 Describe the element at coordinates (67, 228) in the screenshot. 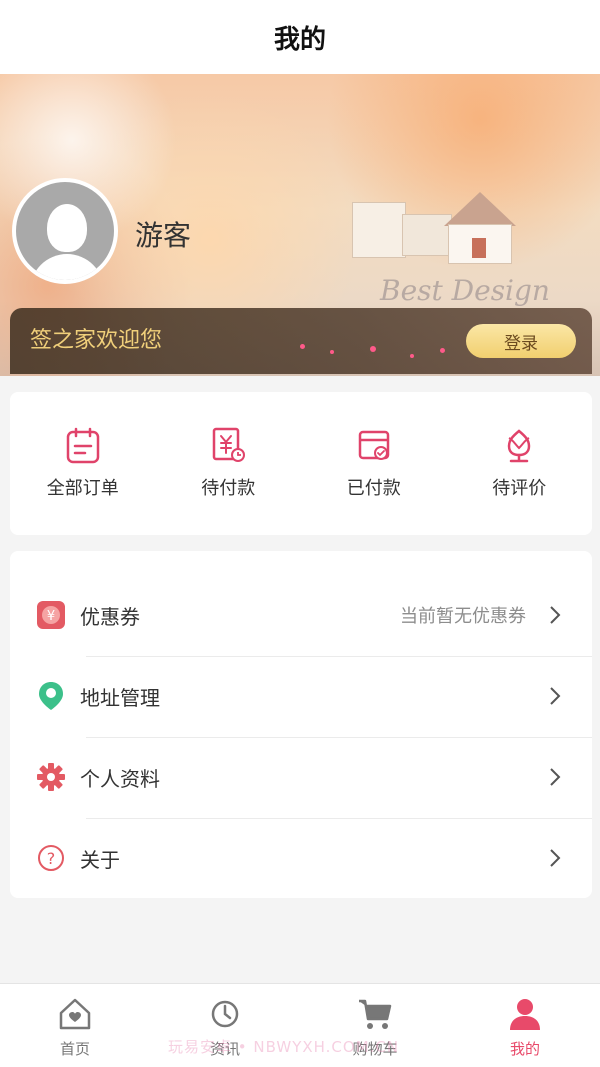

I see `avatar-head-icon` at that location.